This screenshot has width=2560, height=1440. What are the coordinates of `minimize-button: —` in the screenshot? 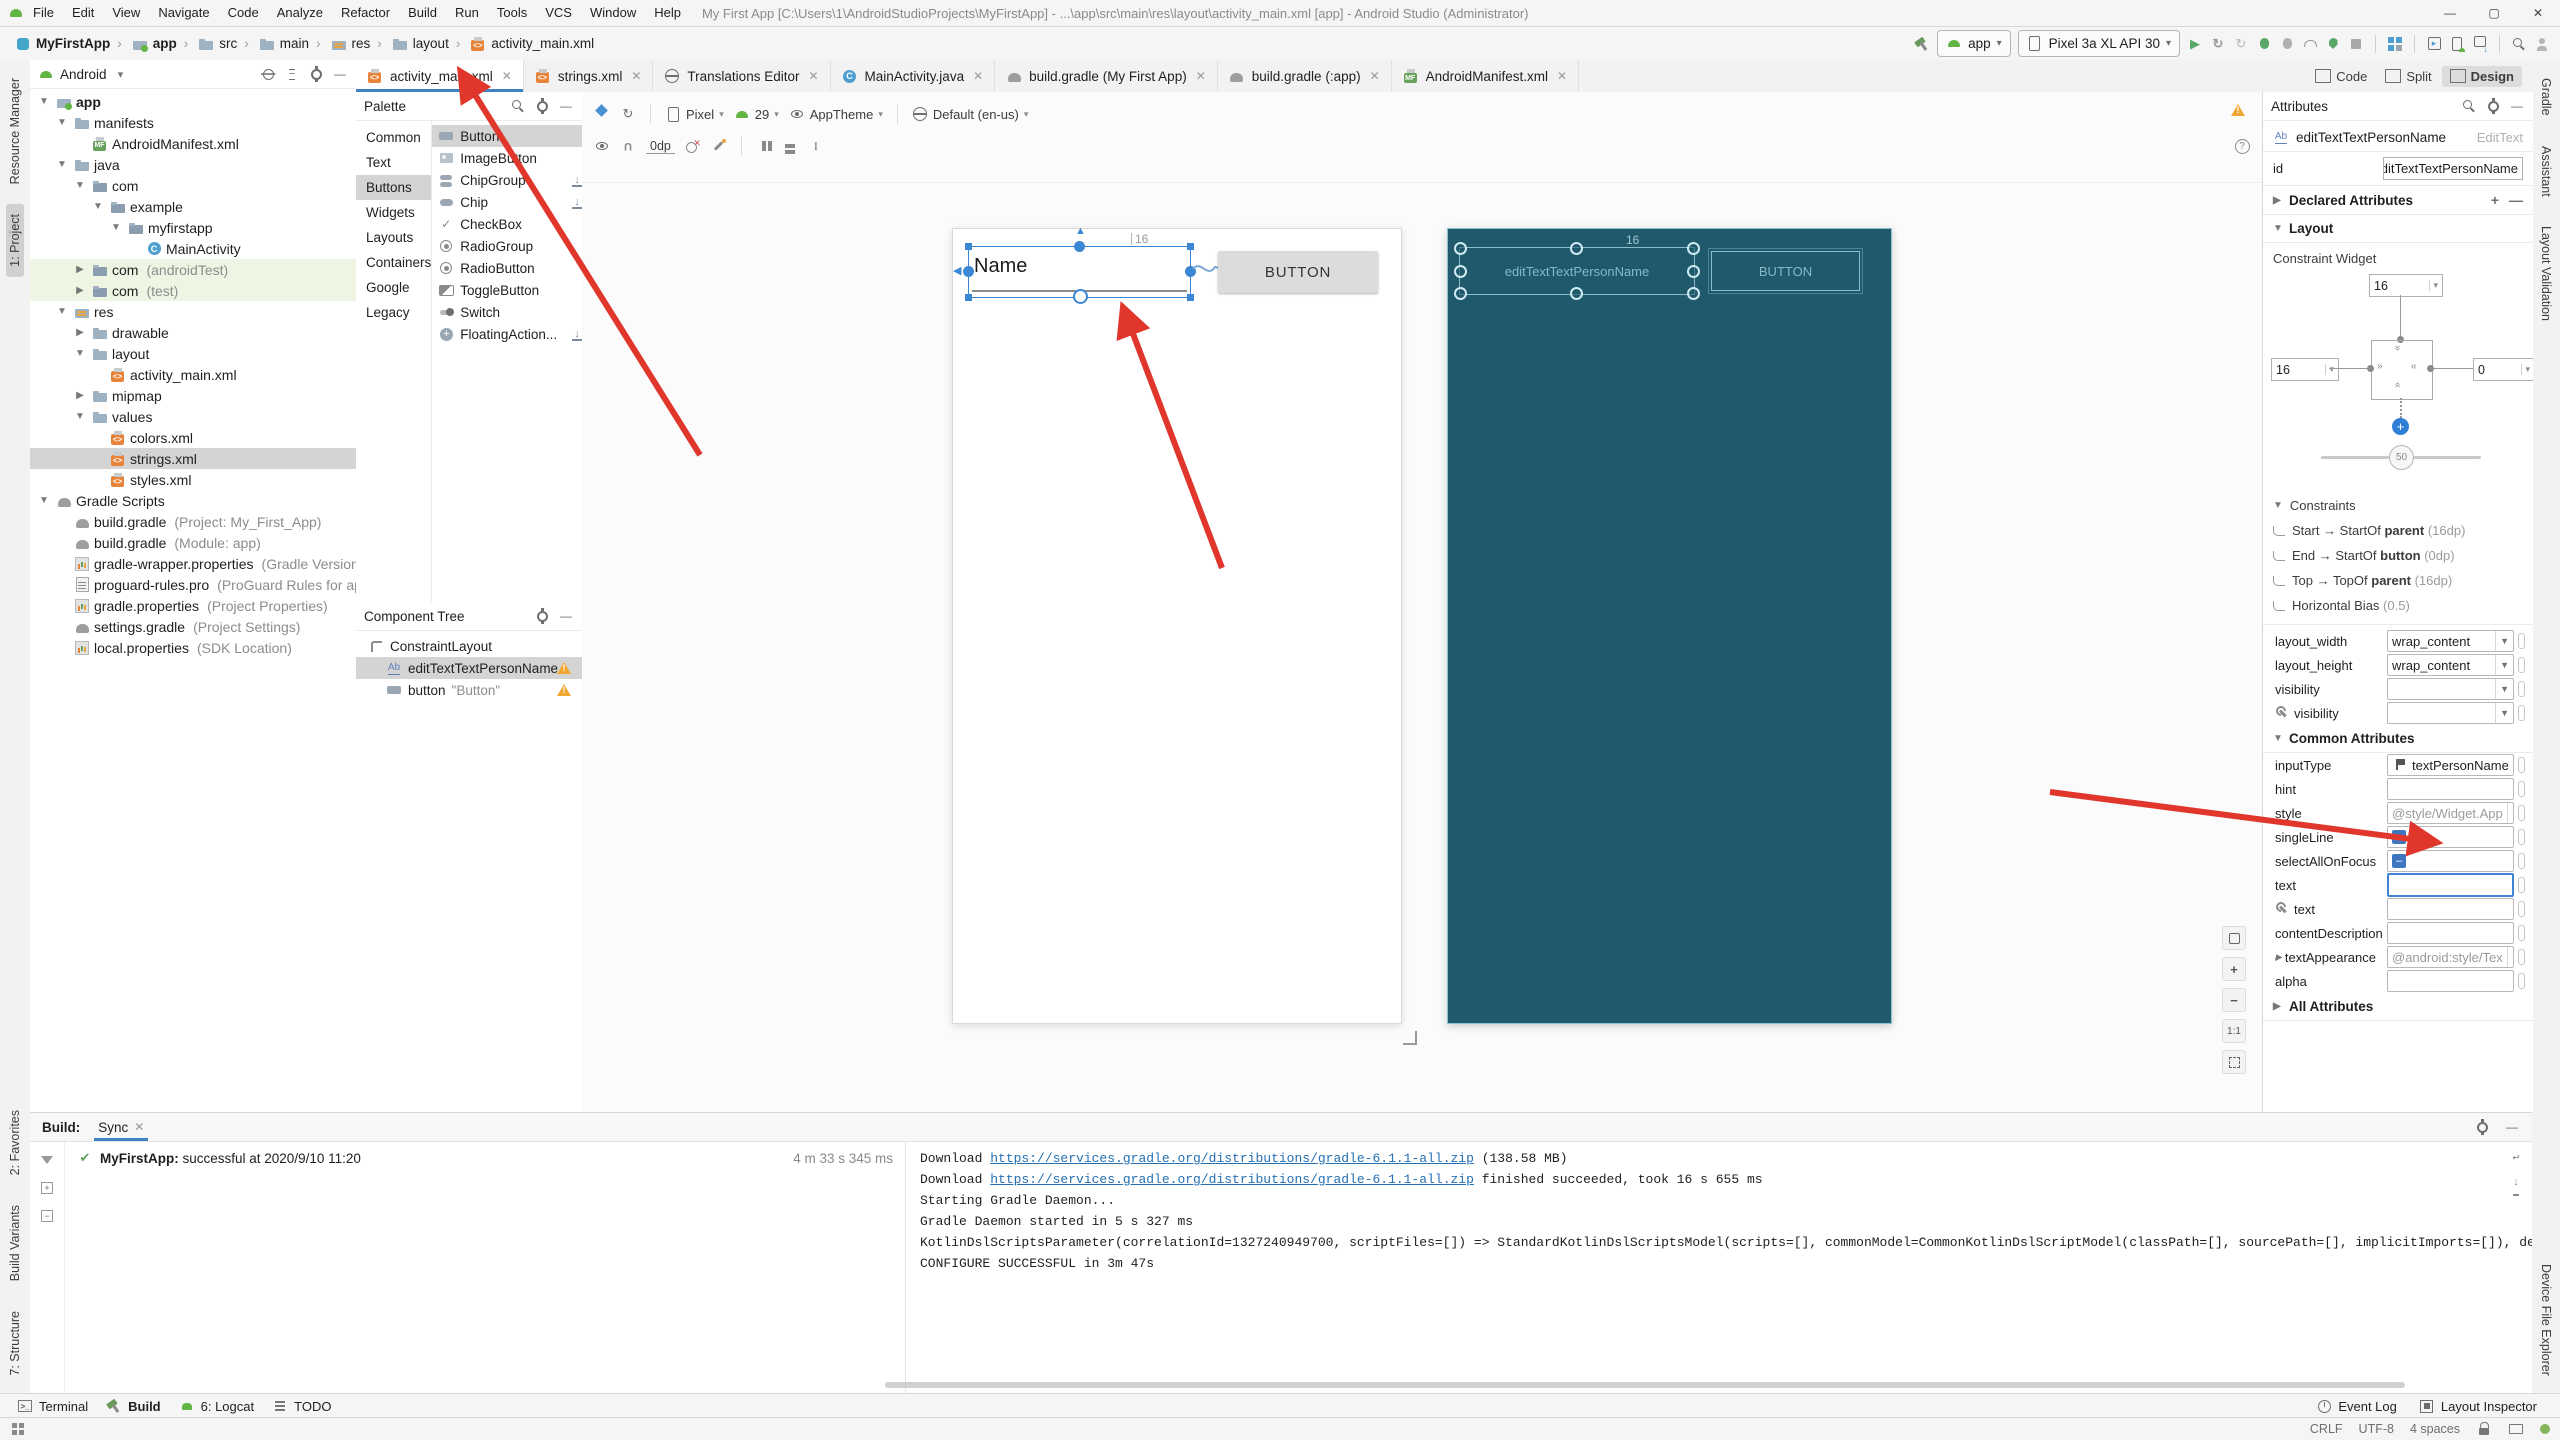 It's located at (2450, 13).